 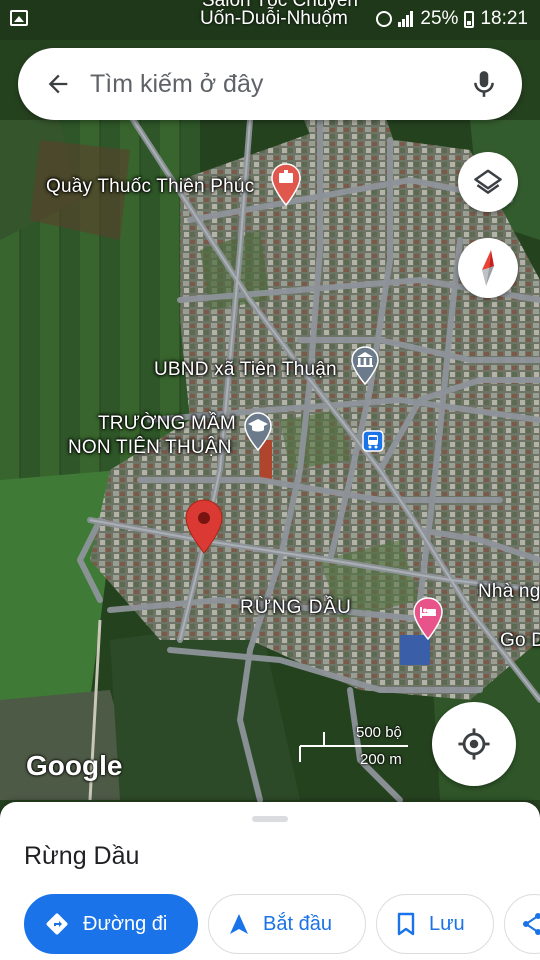 I want to click on map-label-salon-line2: Uốn-Duỗi-Nhuộm, so click(x=274, y=18).